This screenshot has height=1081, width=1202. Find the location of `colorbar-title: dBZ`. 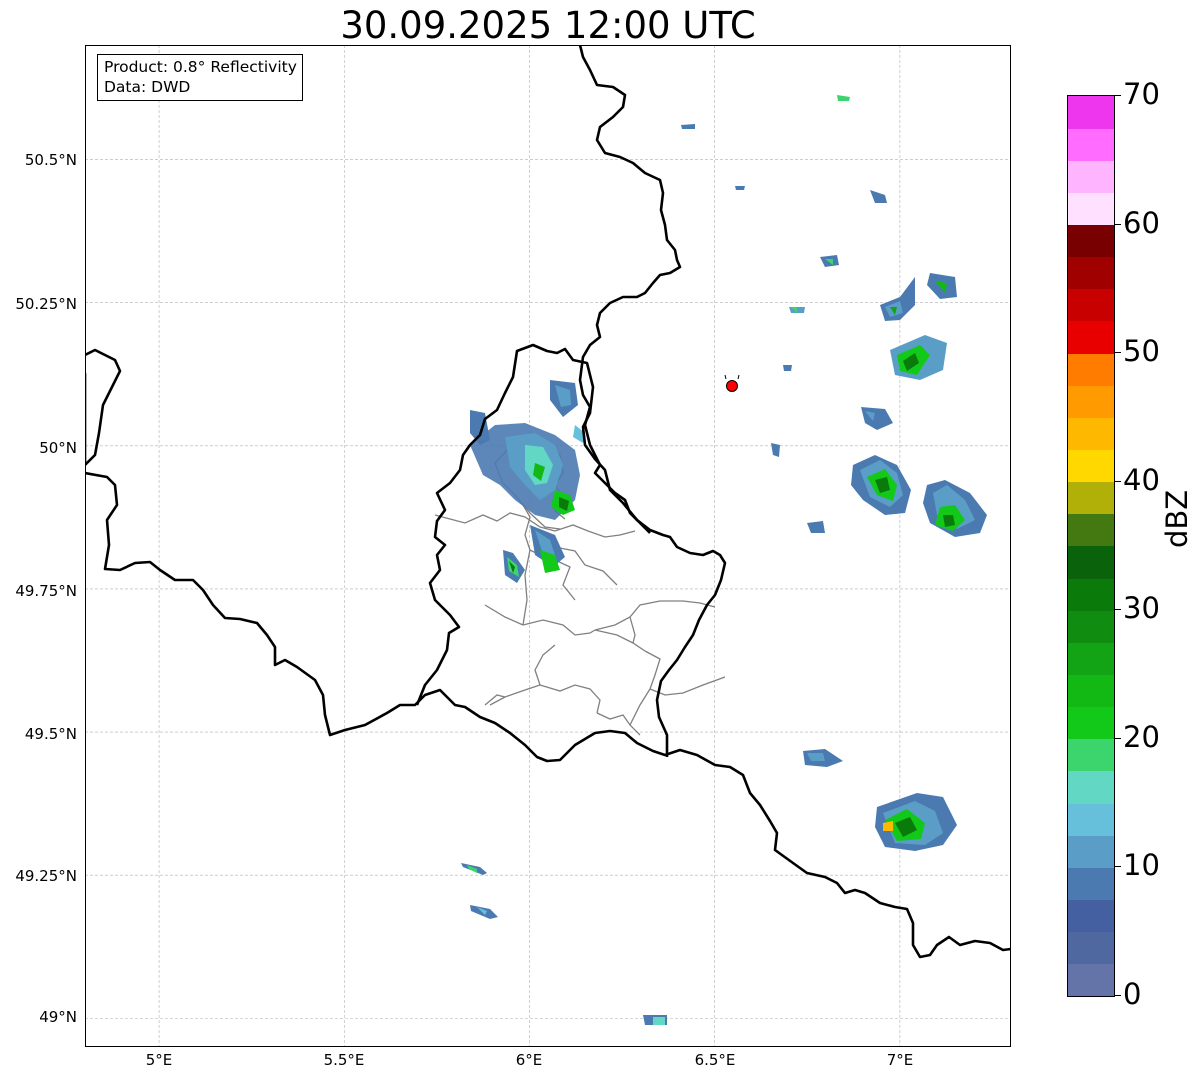

colorbar-title: dBZ is located at coordinates (1177, 518).